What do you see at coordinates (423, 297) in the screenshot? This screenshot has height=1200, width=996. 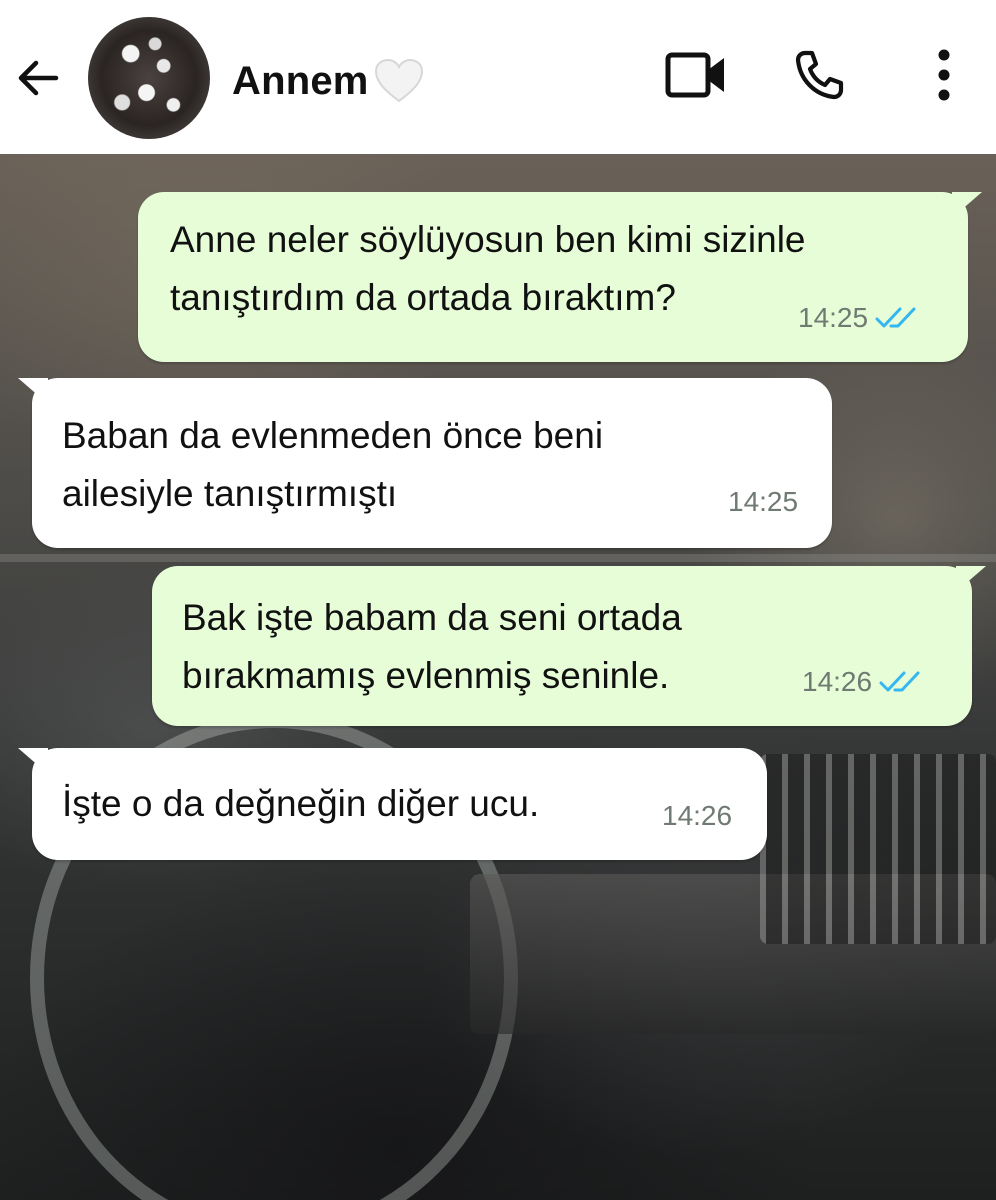 I see `message-text-line: tanıştırdım da ortada bıraktım?` at bounding box center [423, 297].